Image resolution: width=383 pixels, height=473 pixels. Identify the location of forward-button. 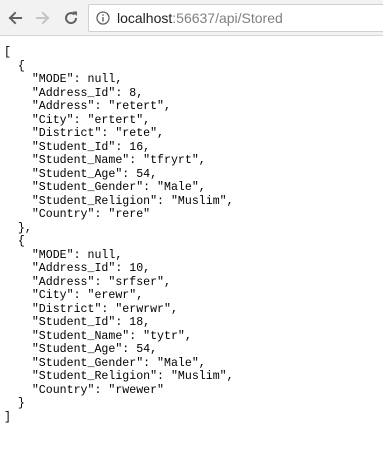
(43, 18).